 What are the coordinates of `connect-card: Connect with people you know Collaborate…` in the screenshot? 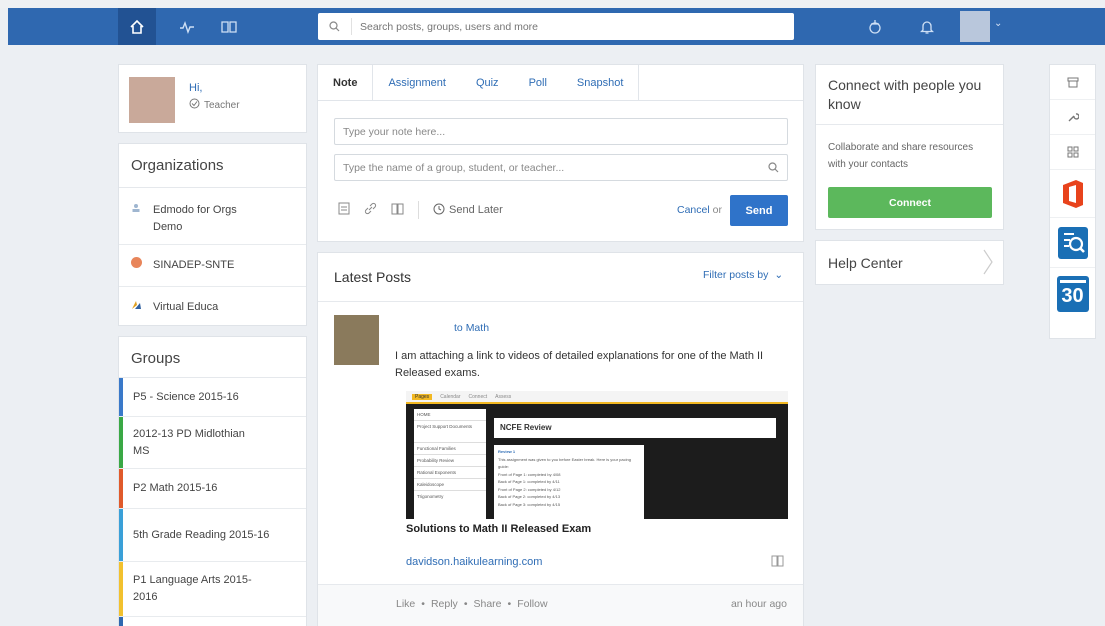 It's located at (909, 147).